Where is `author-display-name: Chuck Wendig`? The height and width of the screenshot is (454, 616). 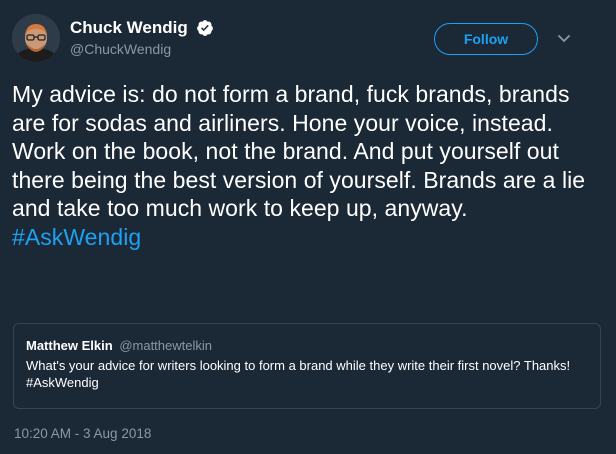 author-display-name: Chuck Wendig is located at coordinates (129, 28).